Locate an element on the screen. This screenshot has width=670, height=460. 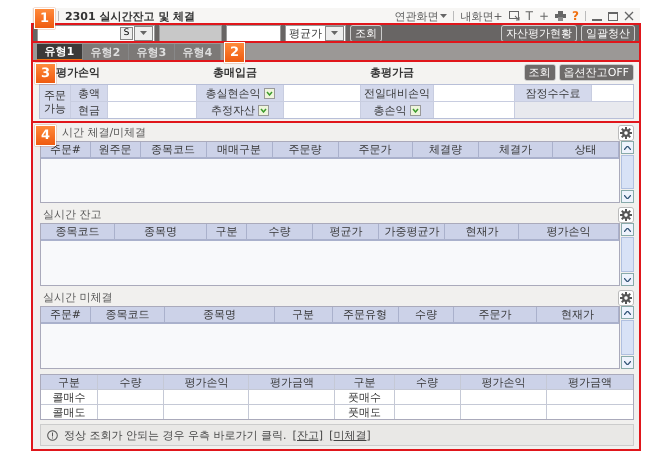
window-title: 2301 실시간잔고 및 체결 is located at coordinates (130, 16).